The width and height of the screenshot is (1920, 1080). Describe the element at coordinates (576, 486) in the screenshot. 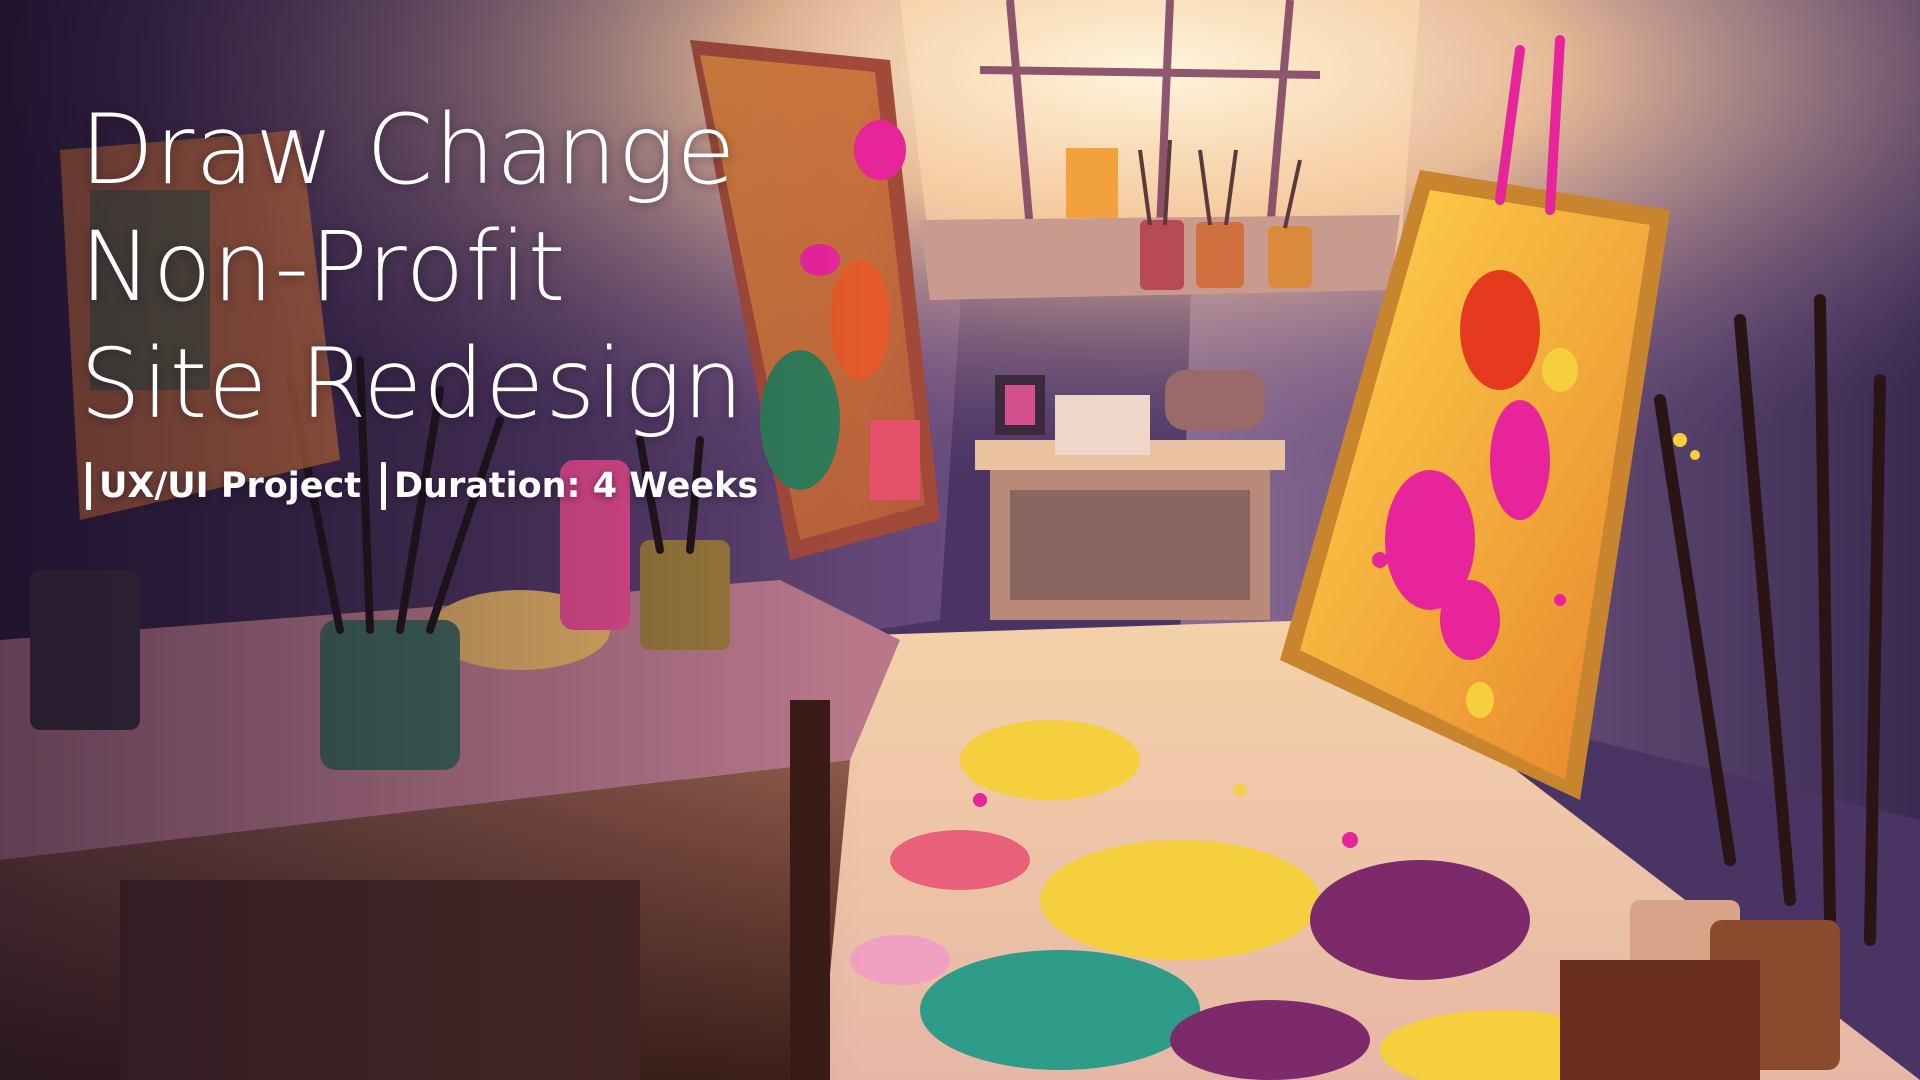

I see `tag-duration-label: Duration: 4 Weeks` at that location.